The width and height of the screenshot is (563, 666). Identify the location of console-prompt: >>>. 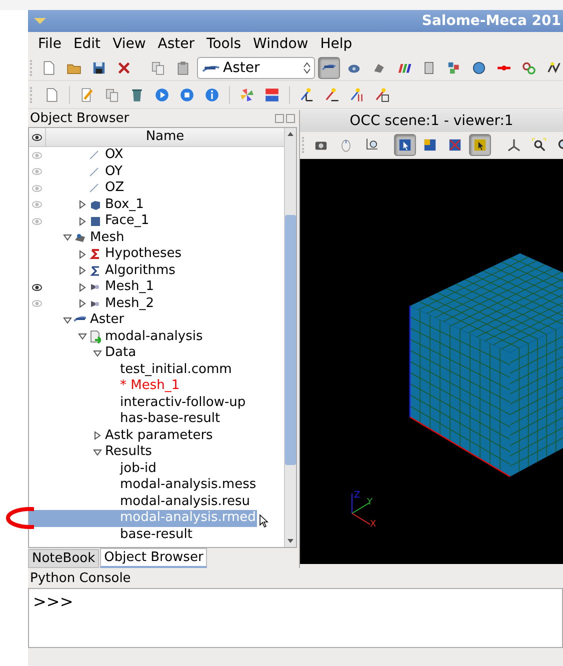
(53, 601).